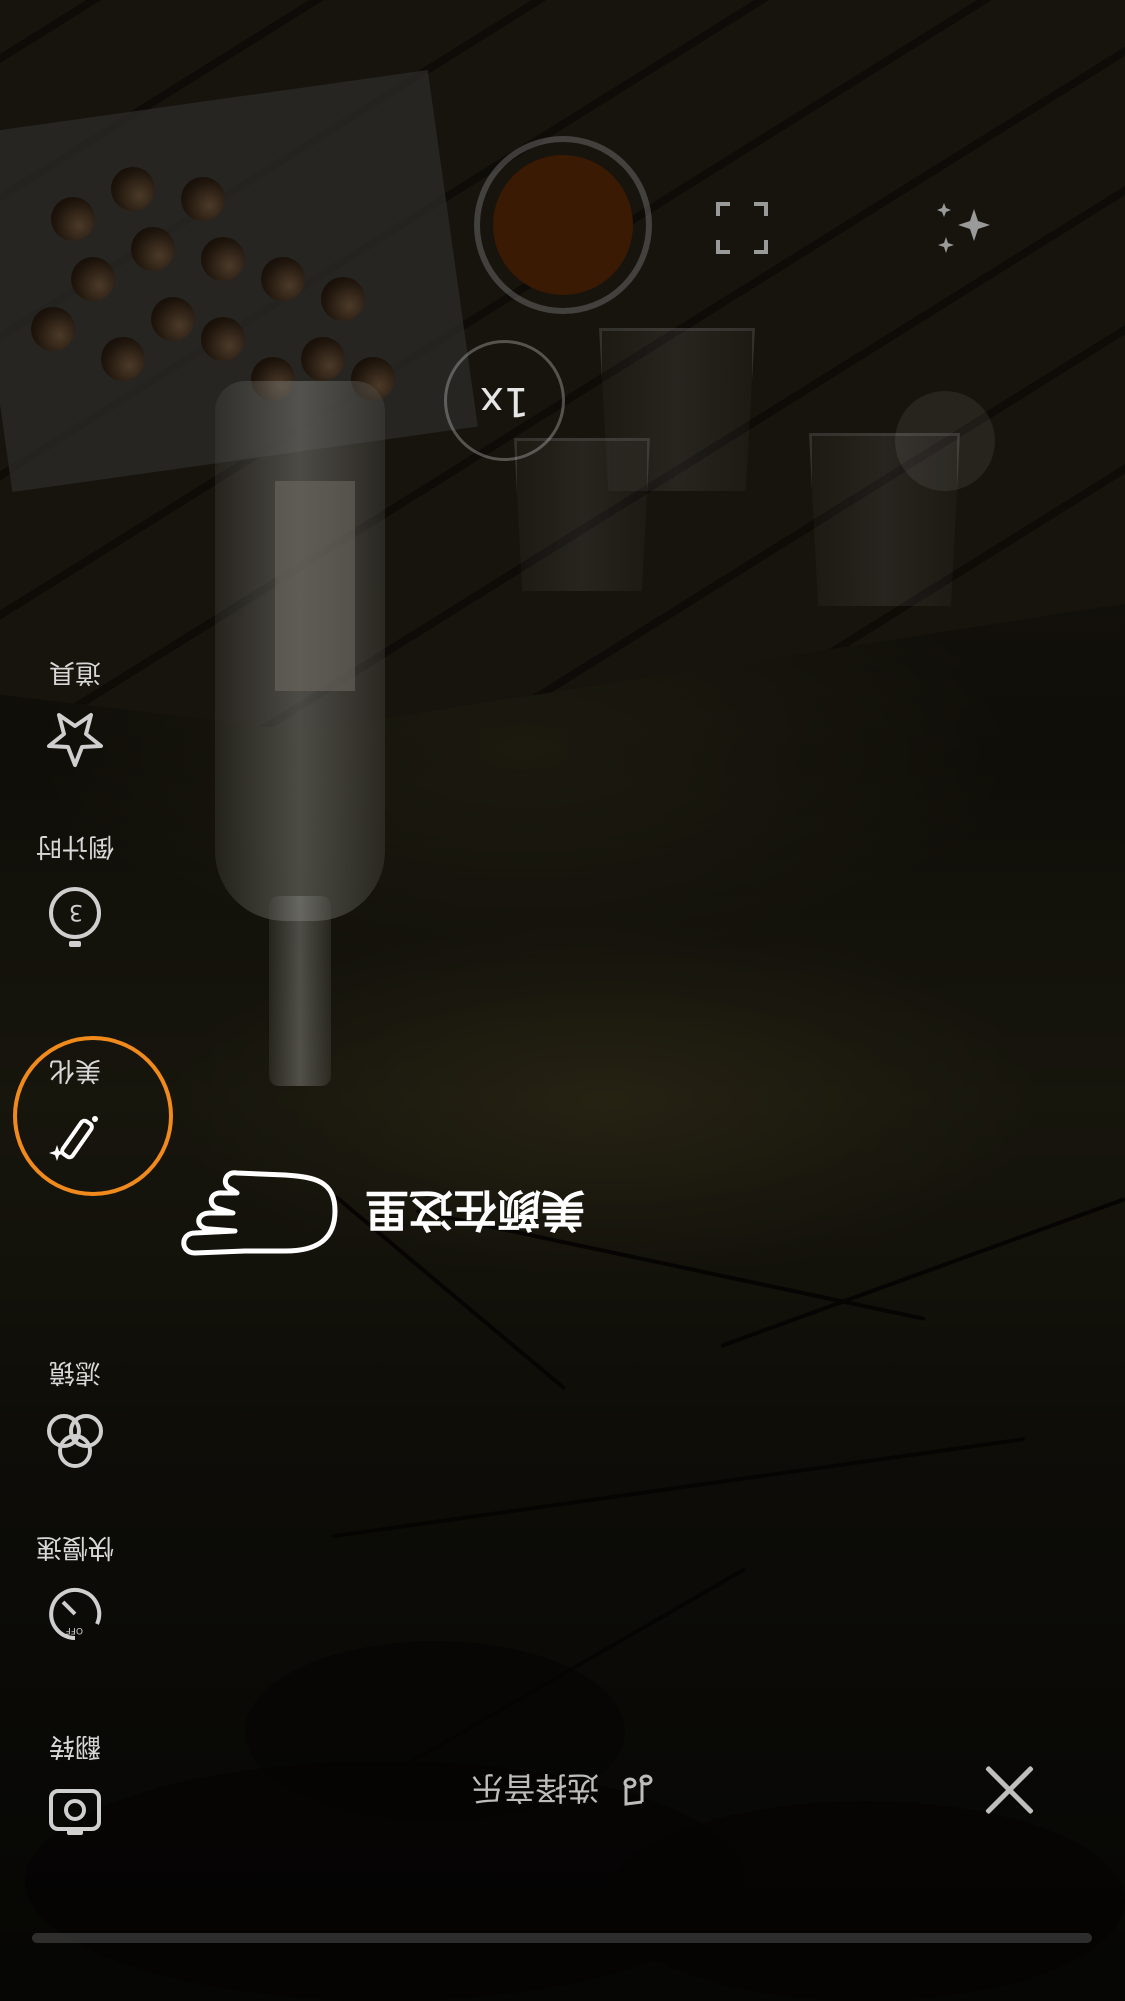  I want to click on camera-flip-icon, so click(75, 1809).